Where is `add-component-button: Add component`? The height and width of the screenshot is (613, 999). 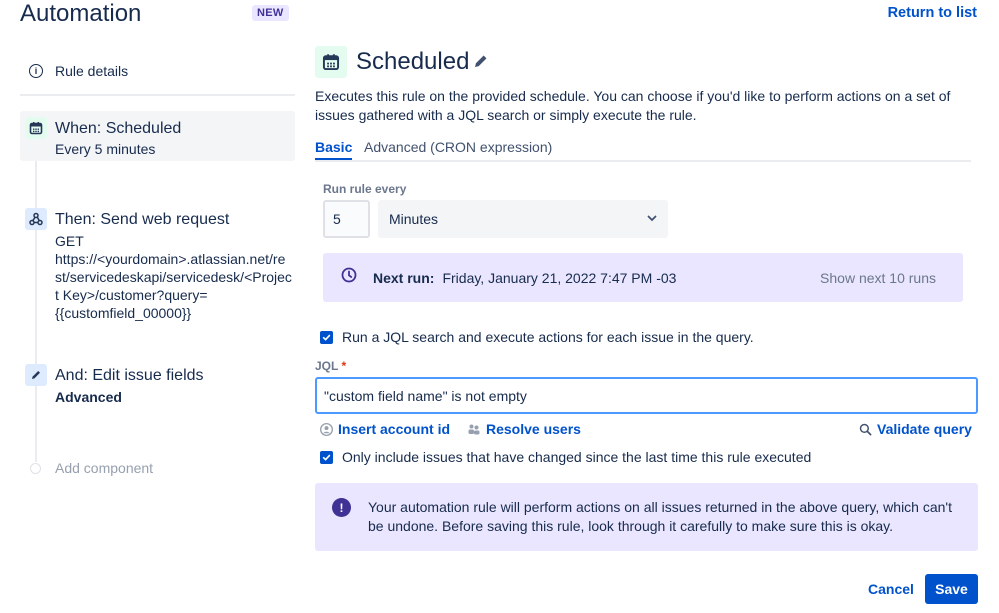
add-component-button: Add component is located at coordinates (91, 468).